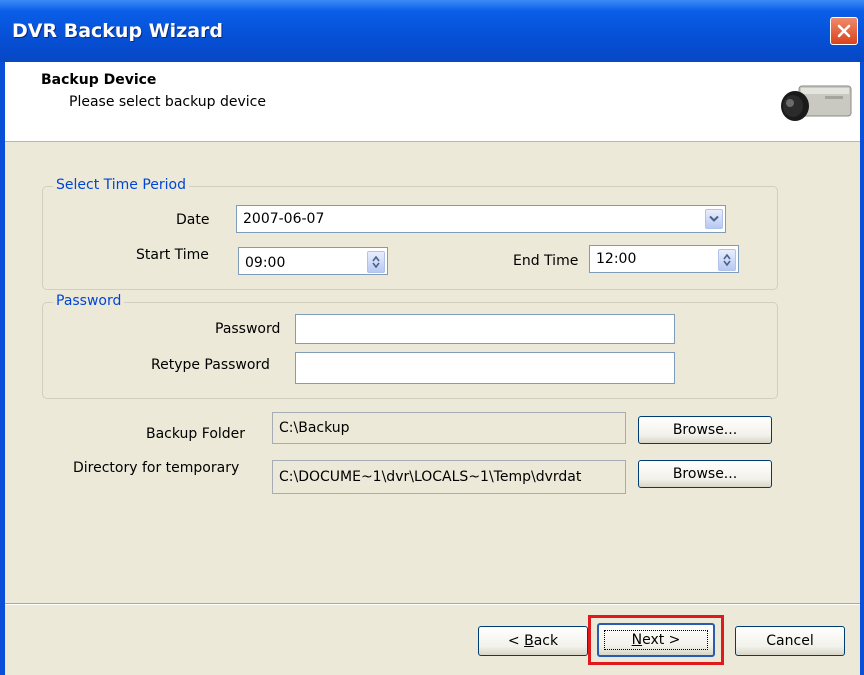 The width and height of the screenshot is (864, 675). What do you see at coordinates (99, 80) in the screenshot?
I see `page-title: Backup Device` at bounding box center [99, 80].